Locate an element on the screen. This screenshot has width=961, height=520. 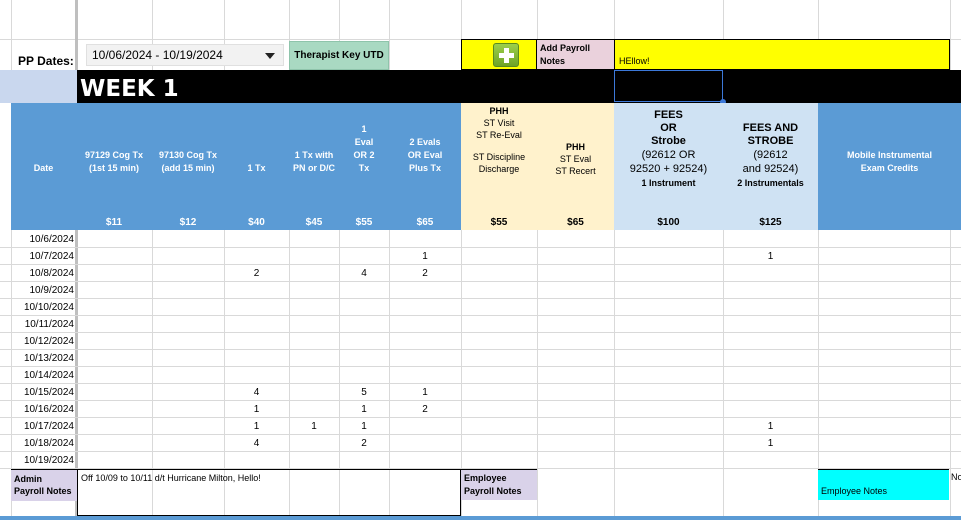
data-cell: 5 is located at coordinates (364, 392).